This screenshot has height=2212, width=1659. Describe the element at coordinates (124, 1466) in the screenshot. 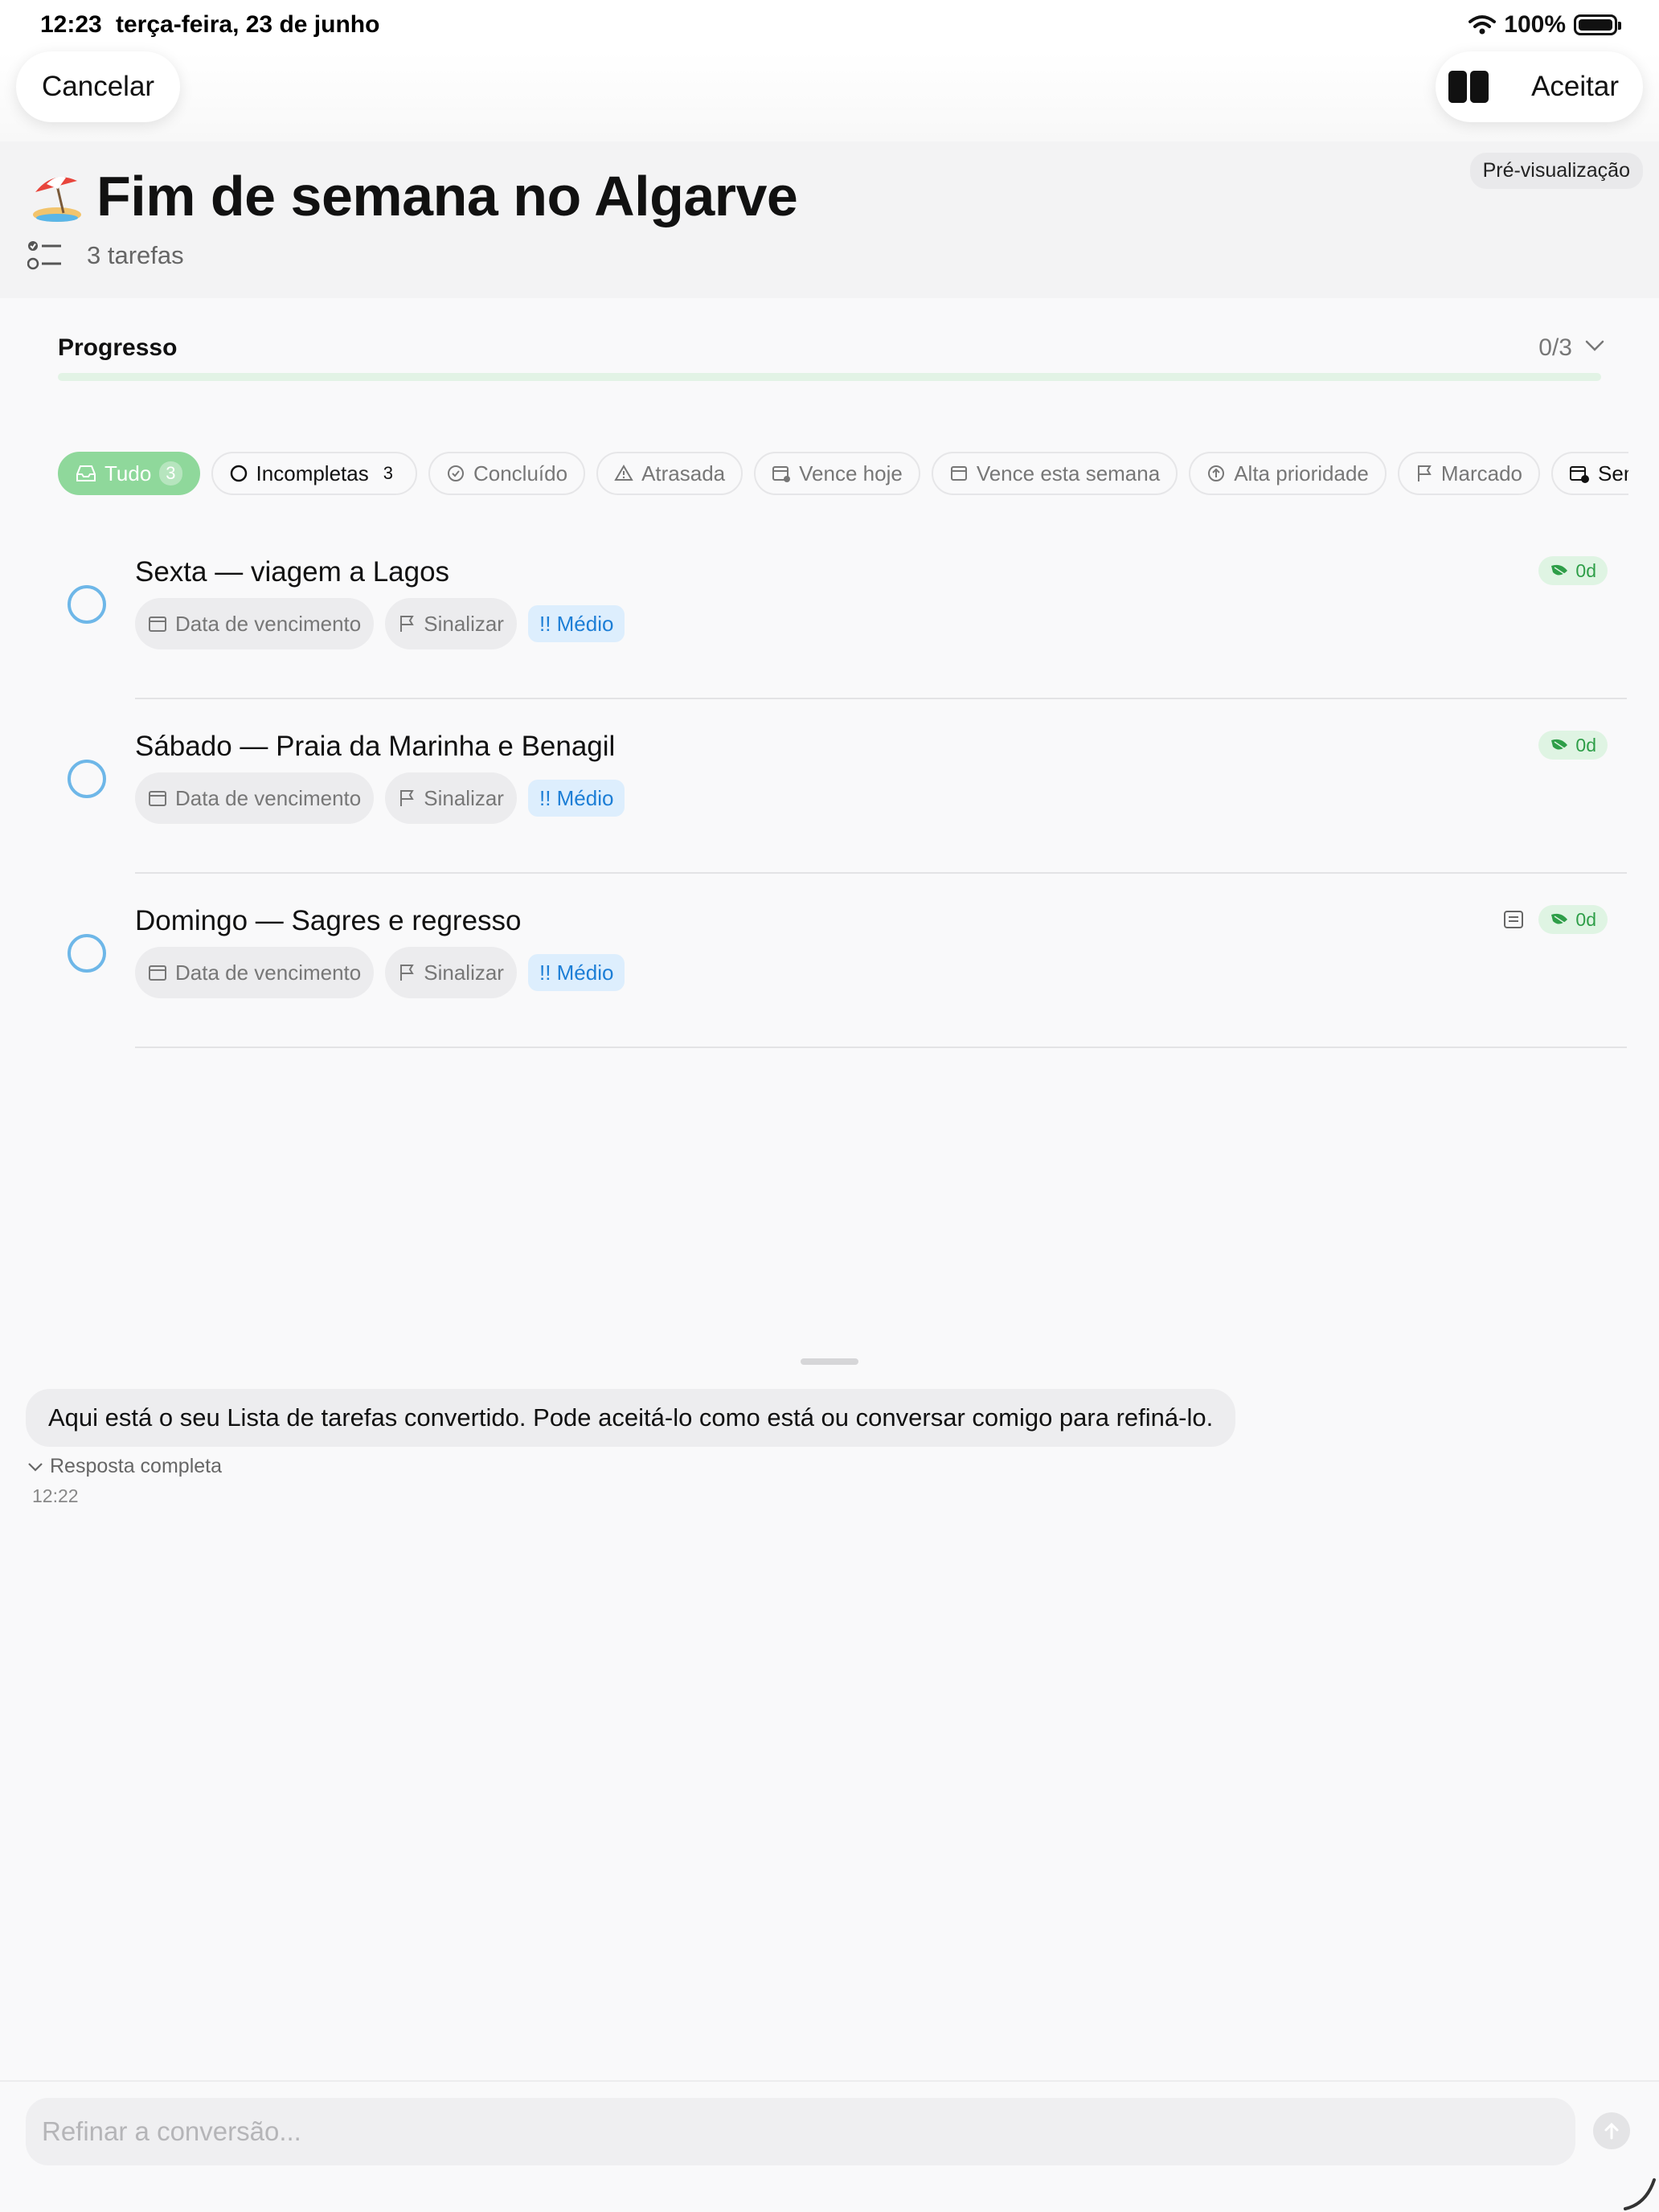

I see `full-response-toggle: Resposta completa` at that location.